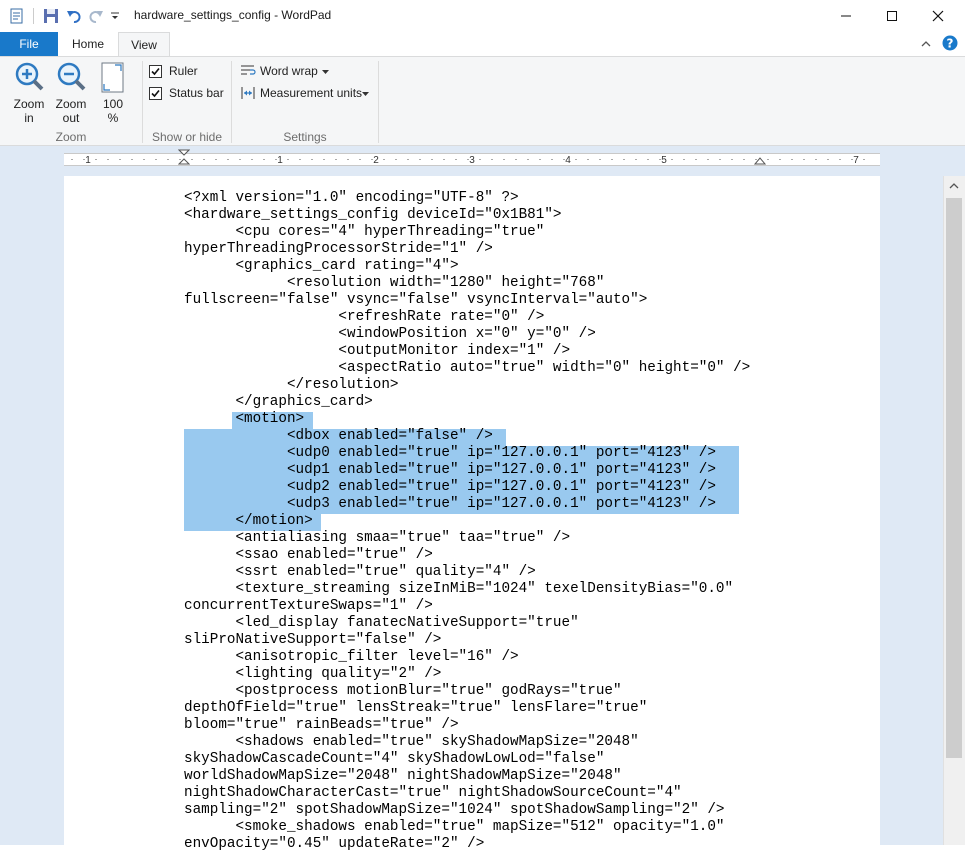  What do you see at coordinates (311, 93) in the screenshot?
I see `measurement-units-label: Measurement units` at bounding box center [311, 93].